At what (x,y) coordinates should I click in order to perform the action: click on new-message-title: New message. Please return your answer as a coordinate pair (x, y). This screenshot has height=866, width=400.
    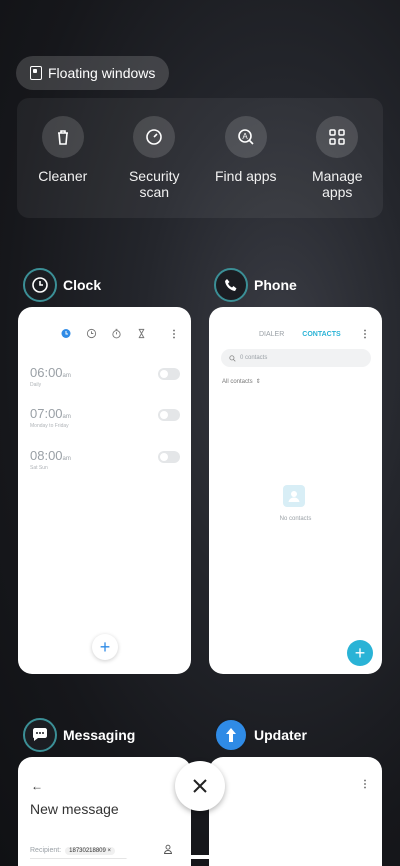
    Looking at the image, I should click on (74, 809).